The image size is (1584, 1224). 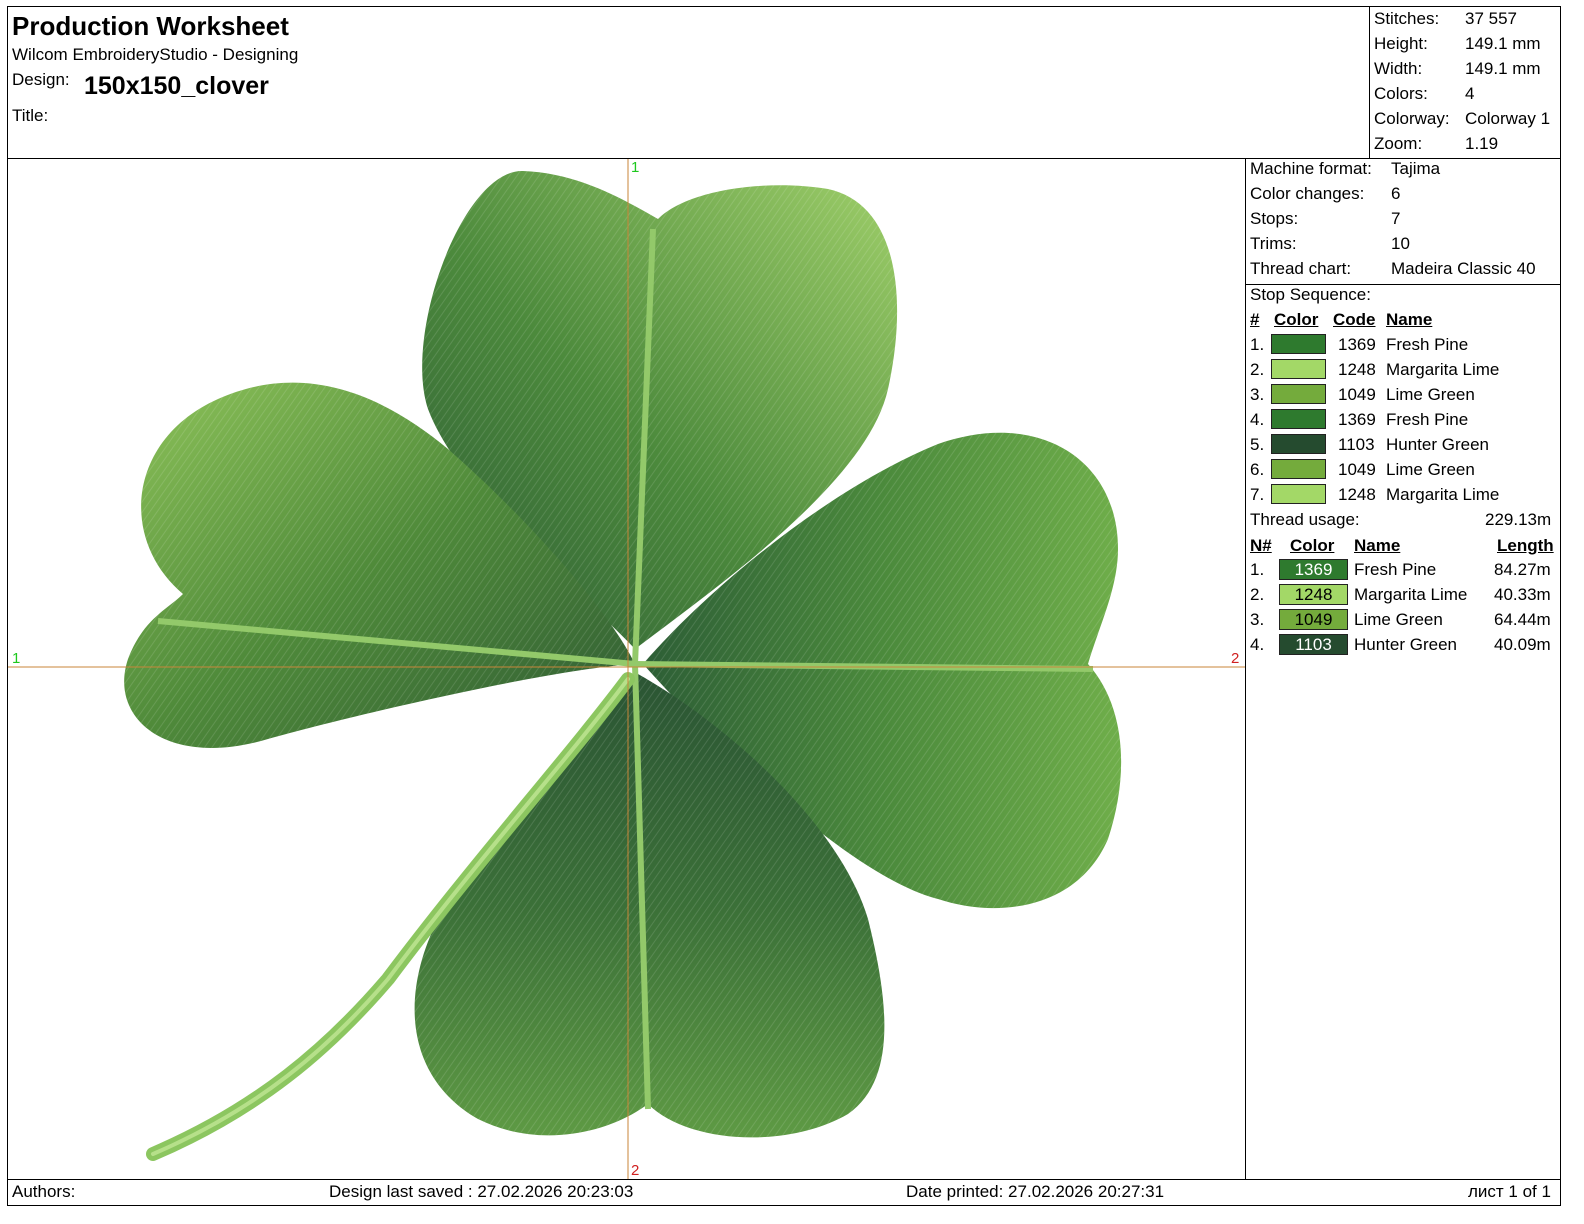 I want to click on machine-value: 10, so click(x=1400, y=243).